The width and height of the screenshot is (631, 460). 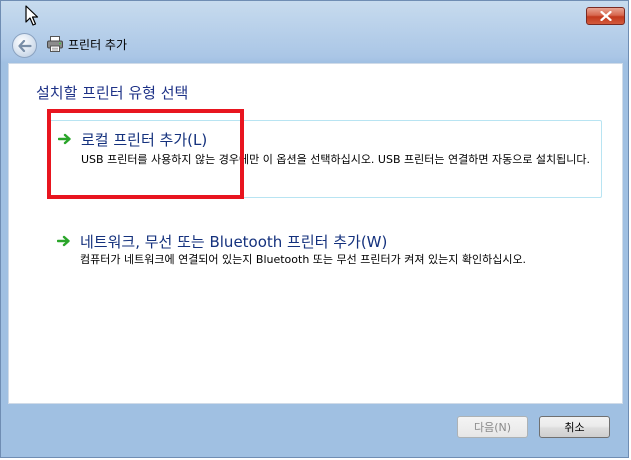 I want to click on next-button: 다음(N), so click(x=492, y=427).